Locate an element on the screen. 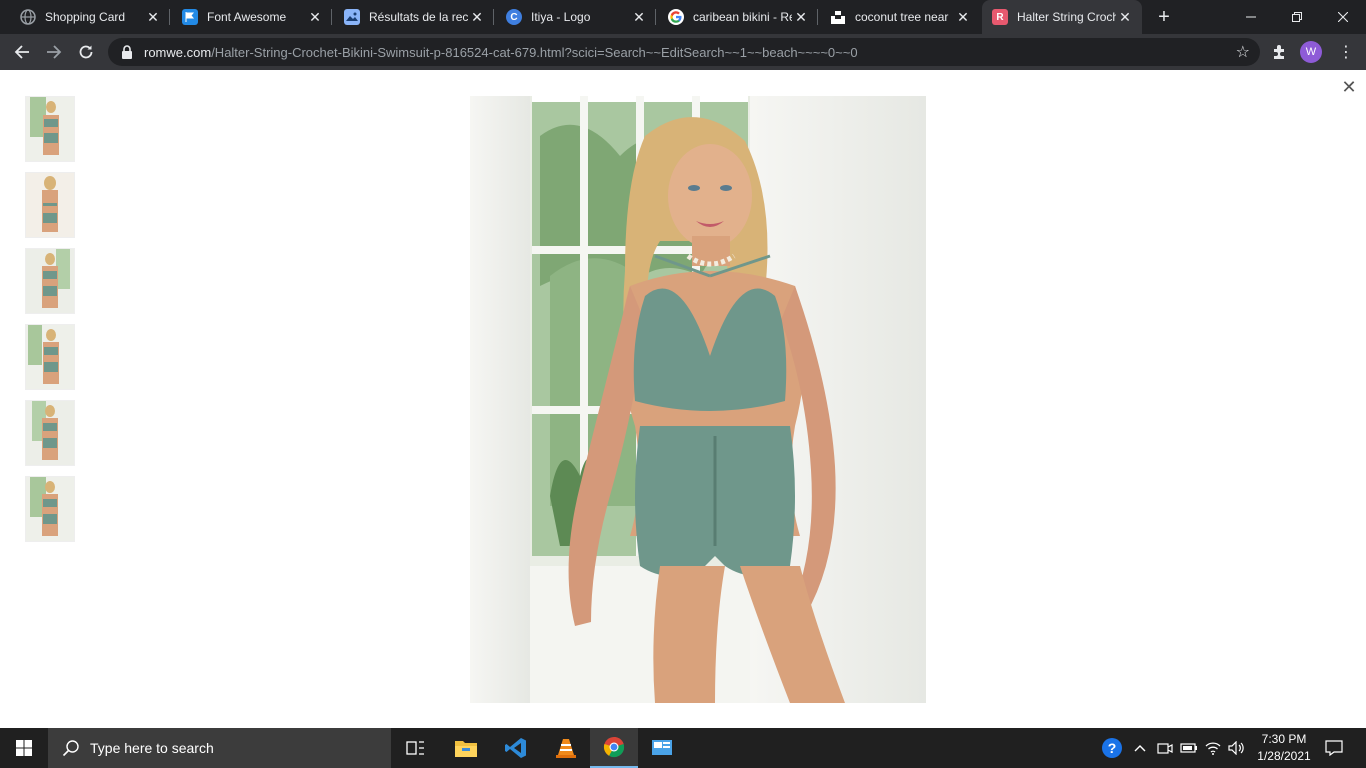 The width and height of the screenshot is (1366, 768). flag-icon is located at coordinates (190, 17).